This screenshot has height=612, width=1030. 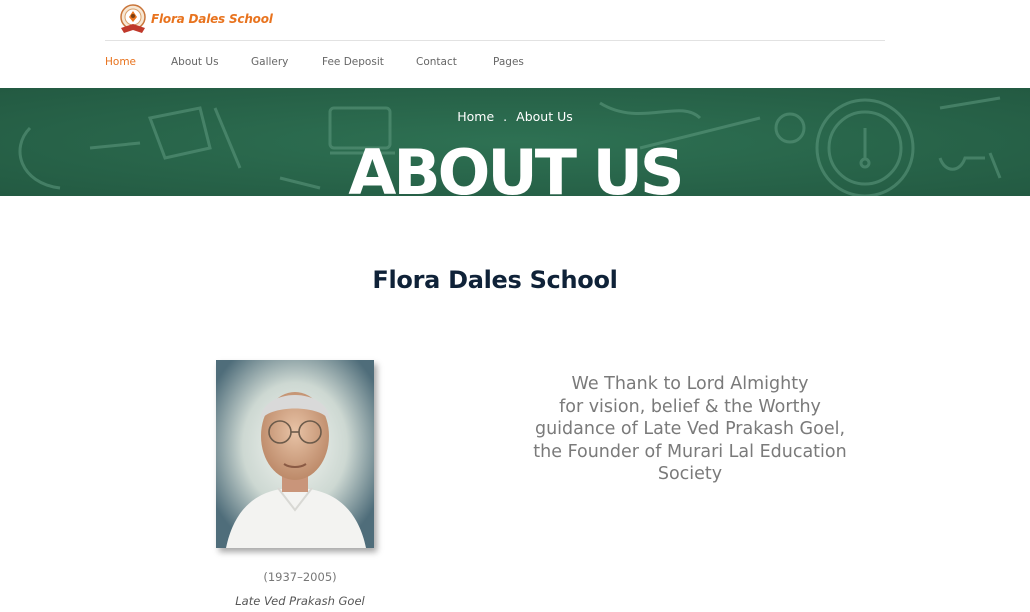 I want to click on nav-fee-deposit: Fee Deposit, so click(x=369, y=62).